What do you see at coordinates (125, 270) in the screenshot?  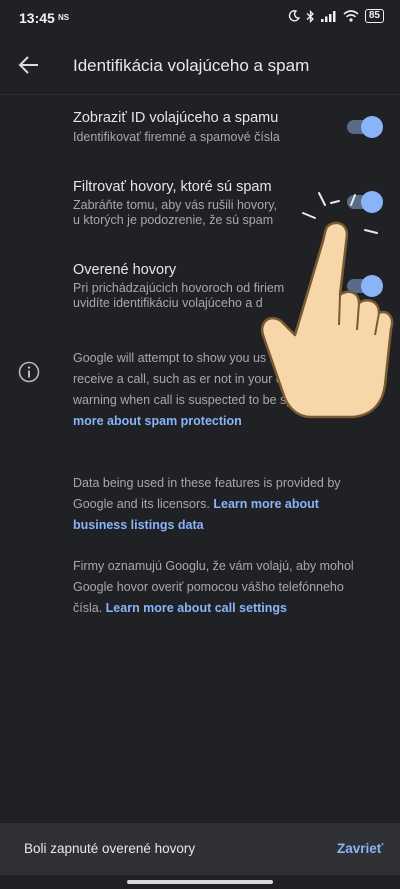 I see `setting-title: Overené hovory` at bounding box center [125, 270].